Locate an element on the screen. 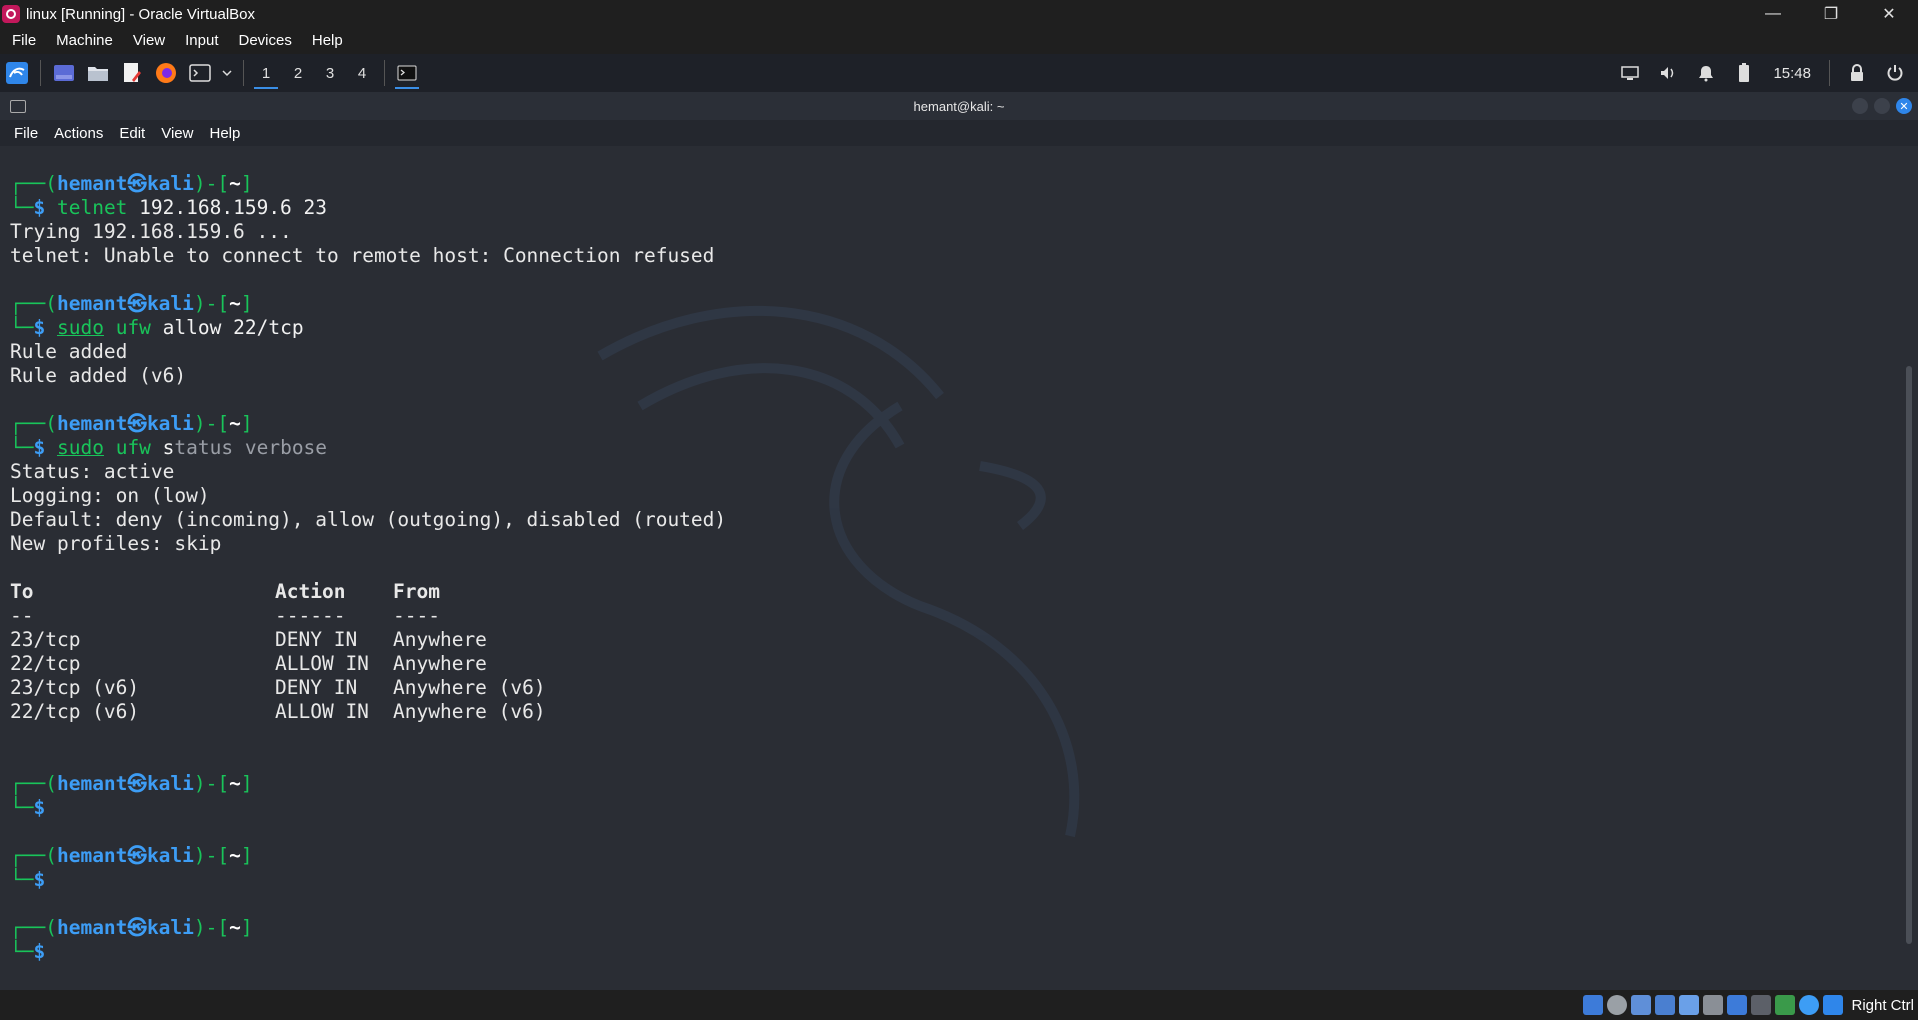  kali-menu-icon is located at coordinates (17, 73).